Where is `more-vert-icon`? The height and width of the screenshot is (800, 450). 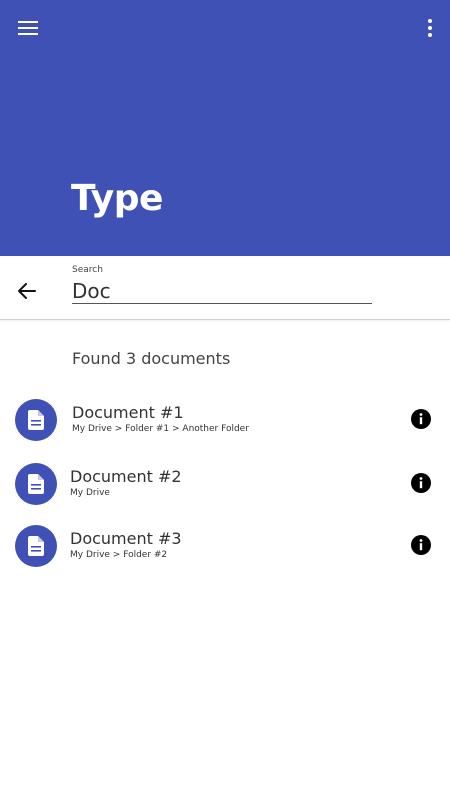
more-vert-icon is located at coordinates (430, 28).